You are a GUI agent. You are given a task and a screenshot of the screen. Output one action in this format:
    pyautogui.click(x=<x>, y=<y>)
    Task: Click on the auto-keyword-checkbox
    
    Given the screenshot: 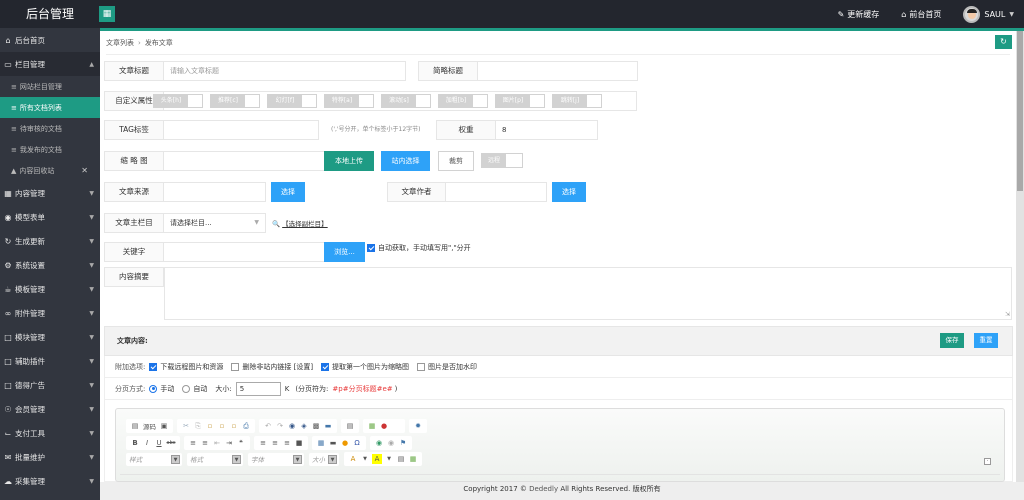 What is the action you would take?
    pyautogui.click(x=371, y=248)
    